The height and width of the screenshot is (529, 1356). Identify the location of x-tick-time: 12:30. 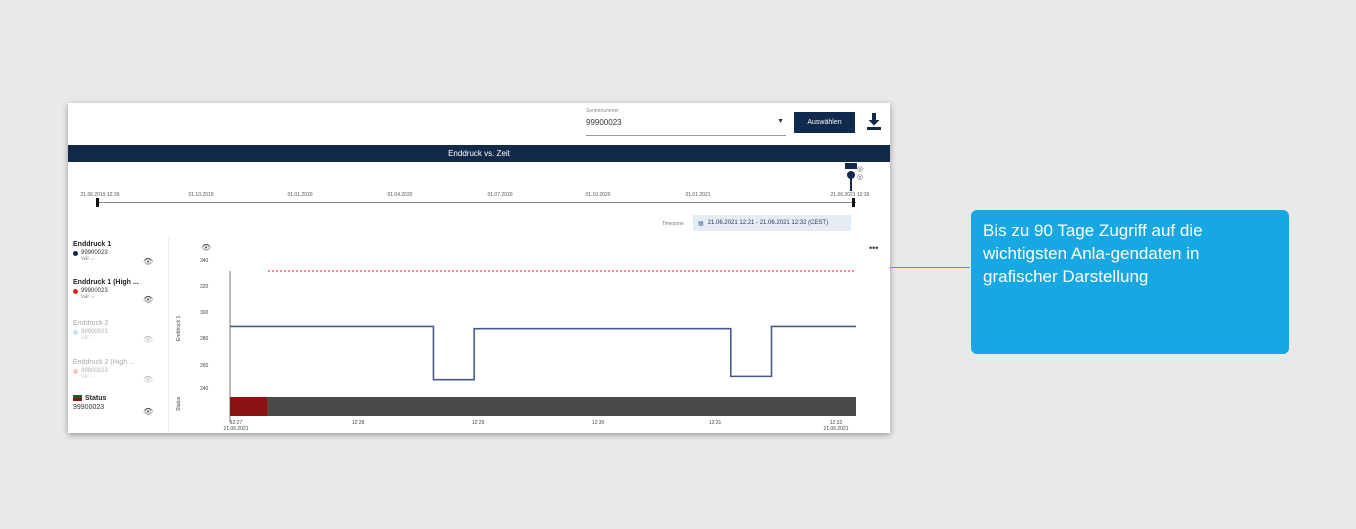
(598, 423).